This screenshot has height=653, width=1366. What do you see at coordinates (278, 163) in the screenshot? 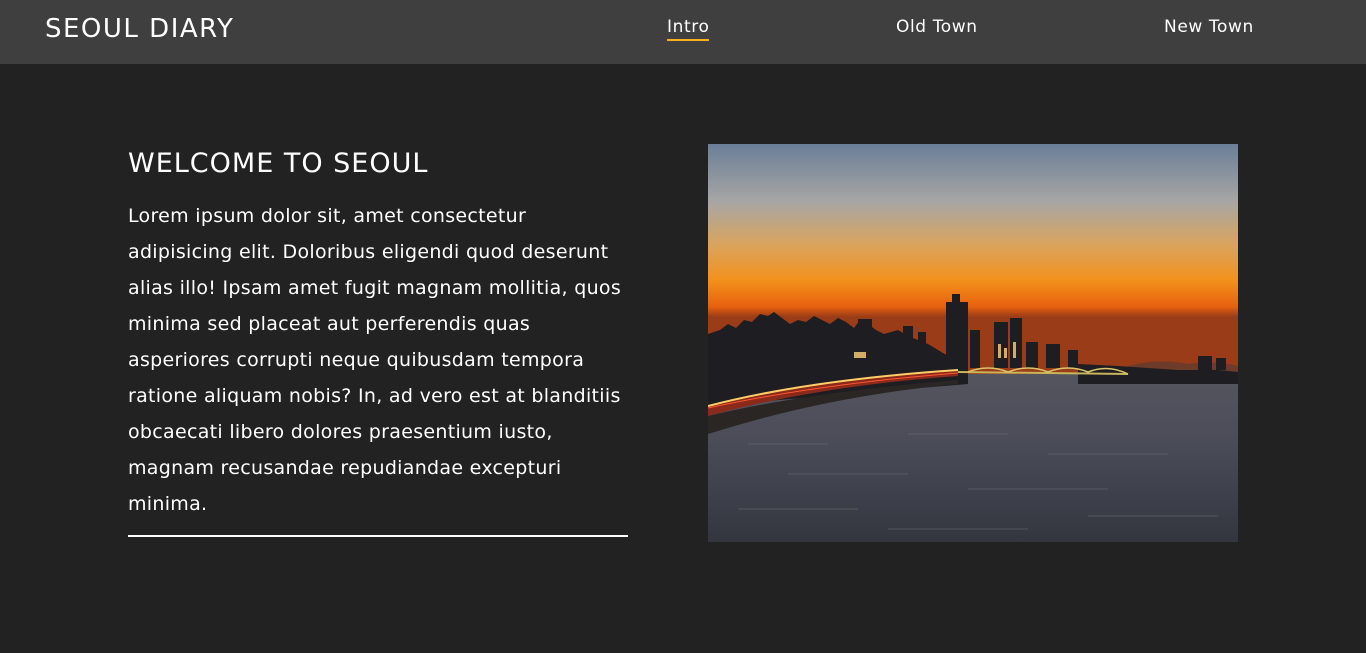
I see `page-title: WELCOME TO SEOUL` at bounding box center [278, 163].